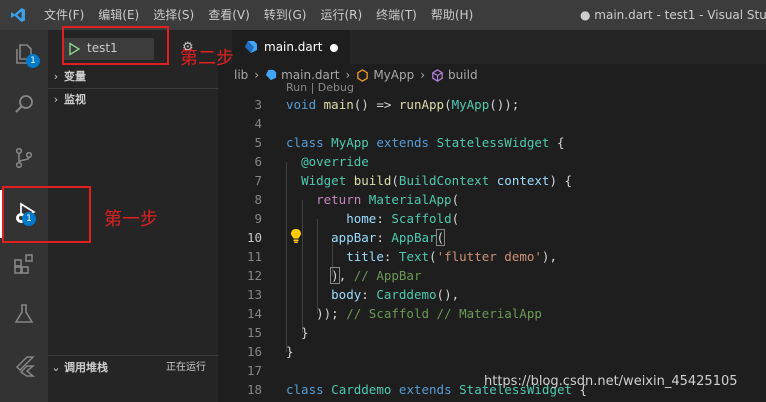 The image size is (766, 402). I want to click on tab-main-dart: main.dart, so click(291, 47).